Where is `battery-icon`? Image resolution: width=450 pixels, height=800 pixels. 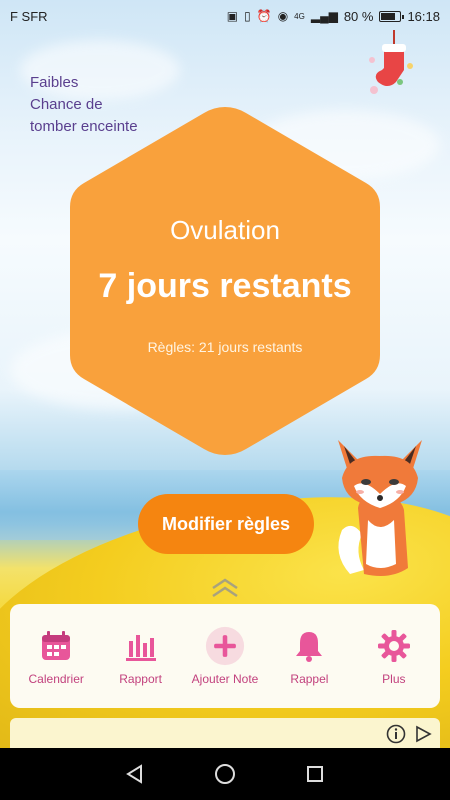
battery-icon is located at coordinates (392, 16).